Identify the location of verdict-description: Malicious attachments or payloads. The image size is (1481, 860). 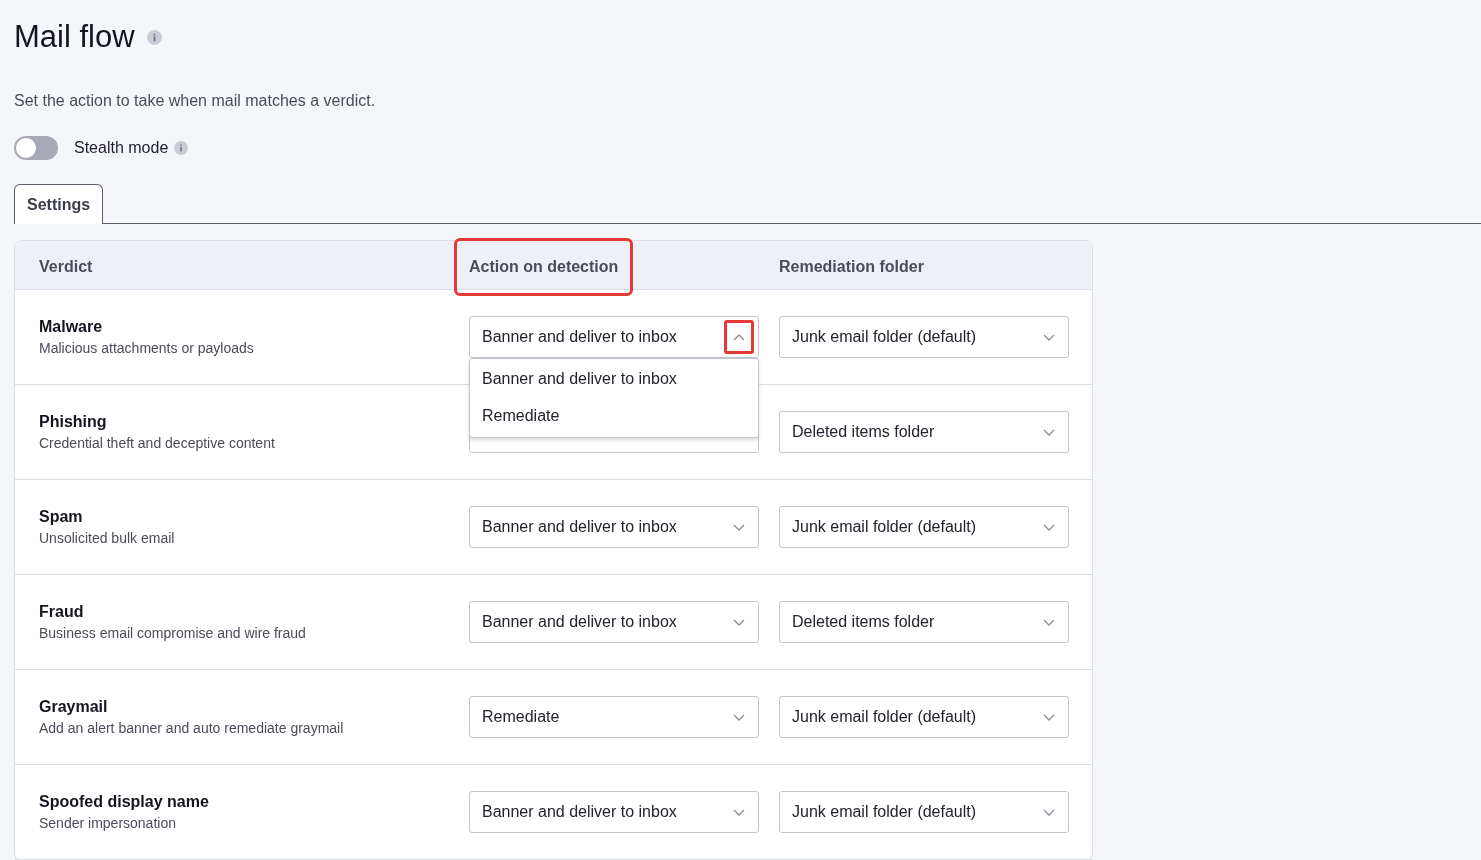
(147, 348).